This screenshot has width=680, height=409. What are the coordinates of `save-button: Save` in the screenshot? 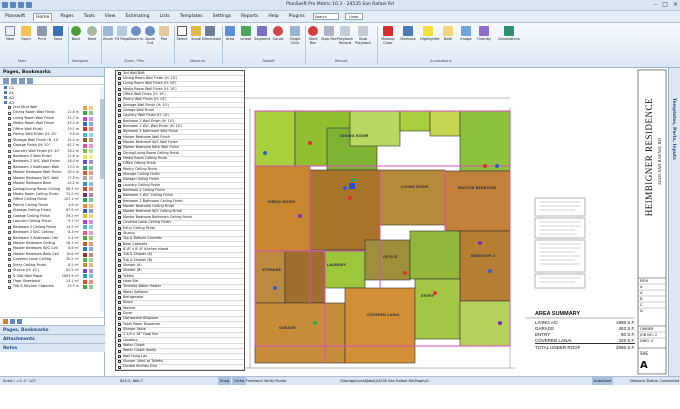 It's located at (58, 33).